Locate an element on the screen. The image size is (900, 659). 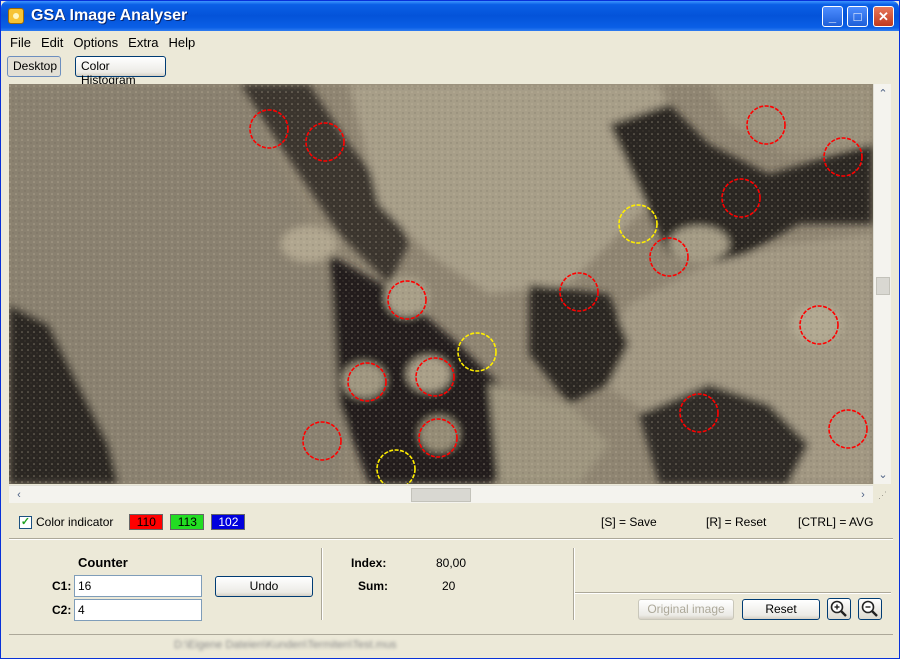
zoom-out-icon is located at coordinates (869, 608).